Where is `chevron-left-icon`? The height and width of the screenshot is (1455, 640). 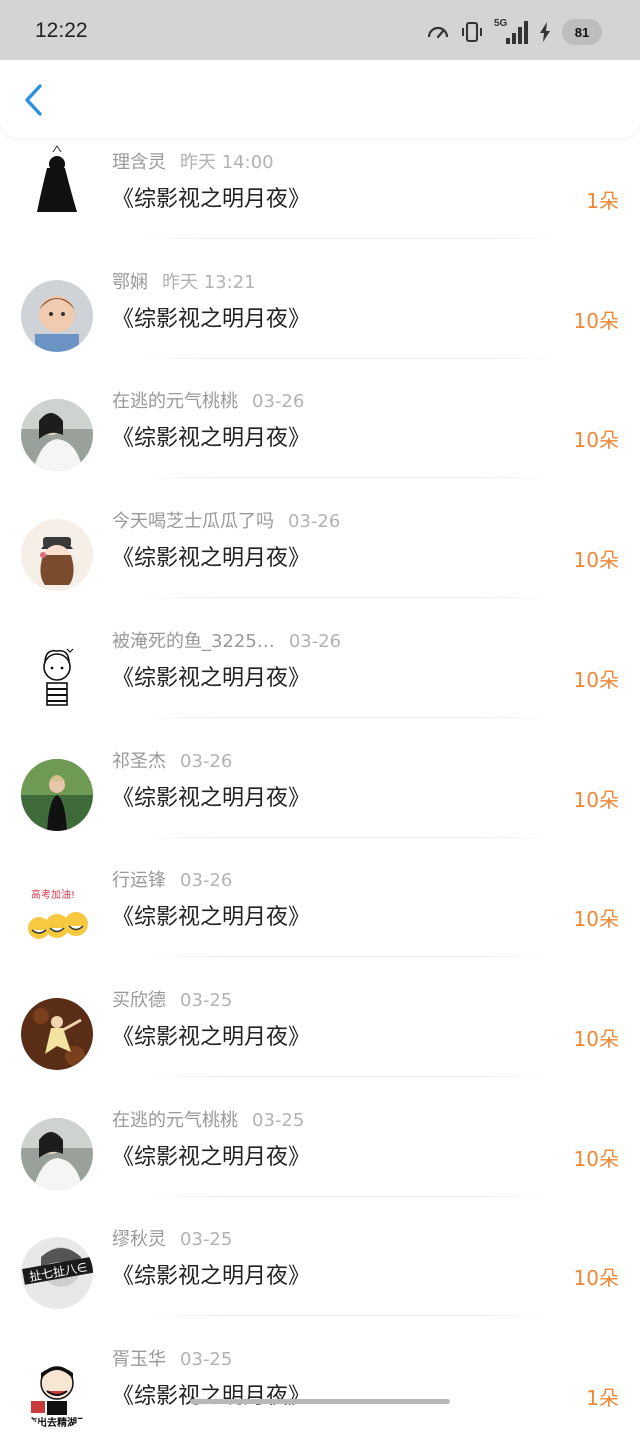
chevron-left-icon is located at coordinates (35, 104).